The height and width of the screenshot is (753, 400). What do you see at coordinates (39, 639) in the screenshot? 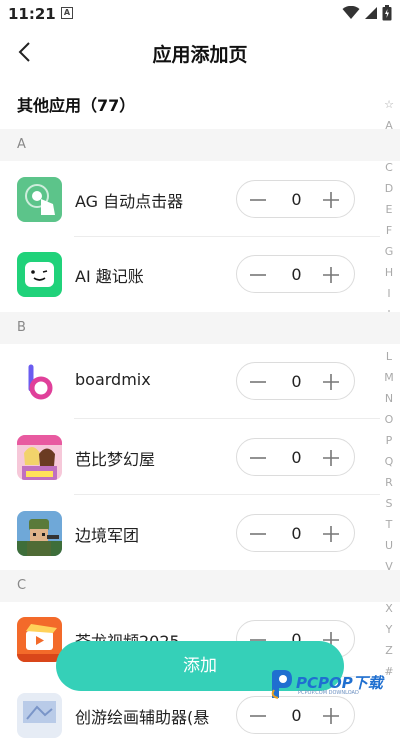
I see `video-clapper-icon` at bounding box center [39, 639].